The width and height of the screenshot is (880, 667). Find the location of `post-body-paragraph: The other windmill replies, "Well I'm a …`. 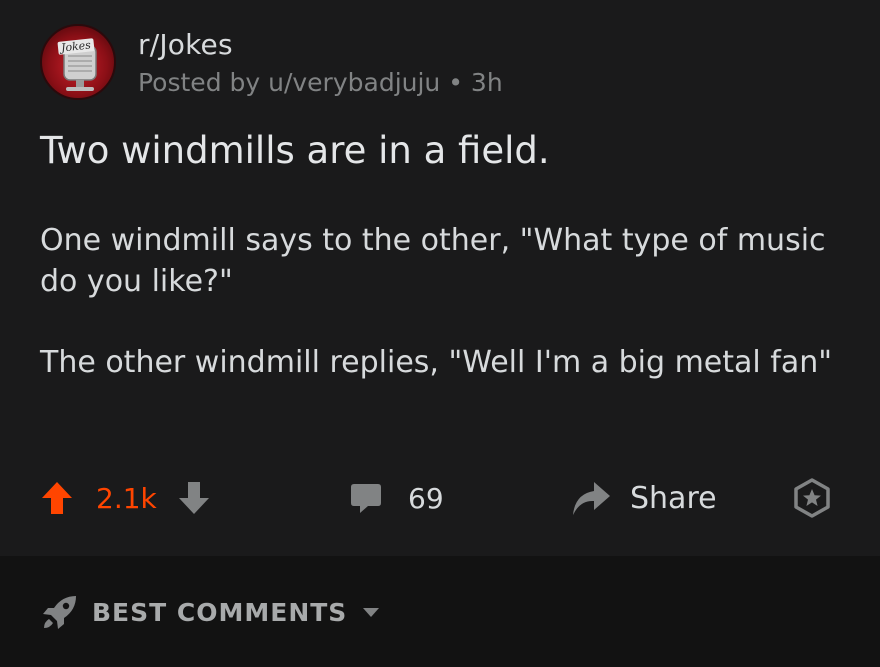

post-body-paragraph: The other windmill replies, "Well I'm a … is located at coordinates (436, 362).